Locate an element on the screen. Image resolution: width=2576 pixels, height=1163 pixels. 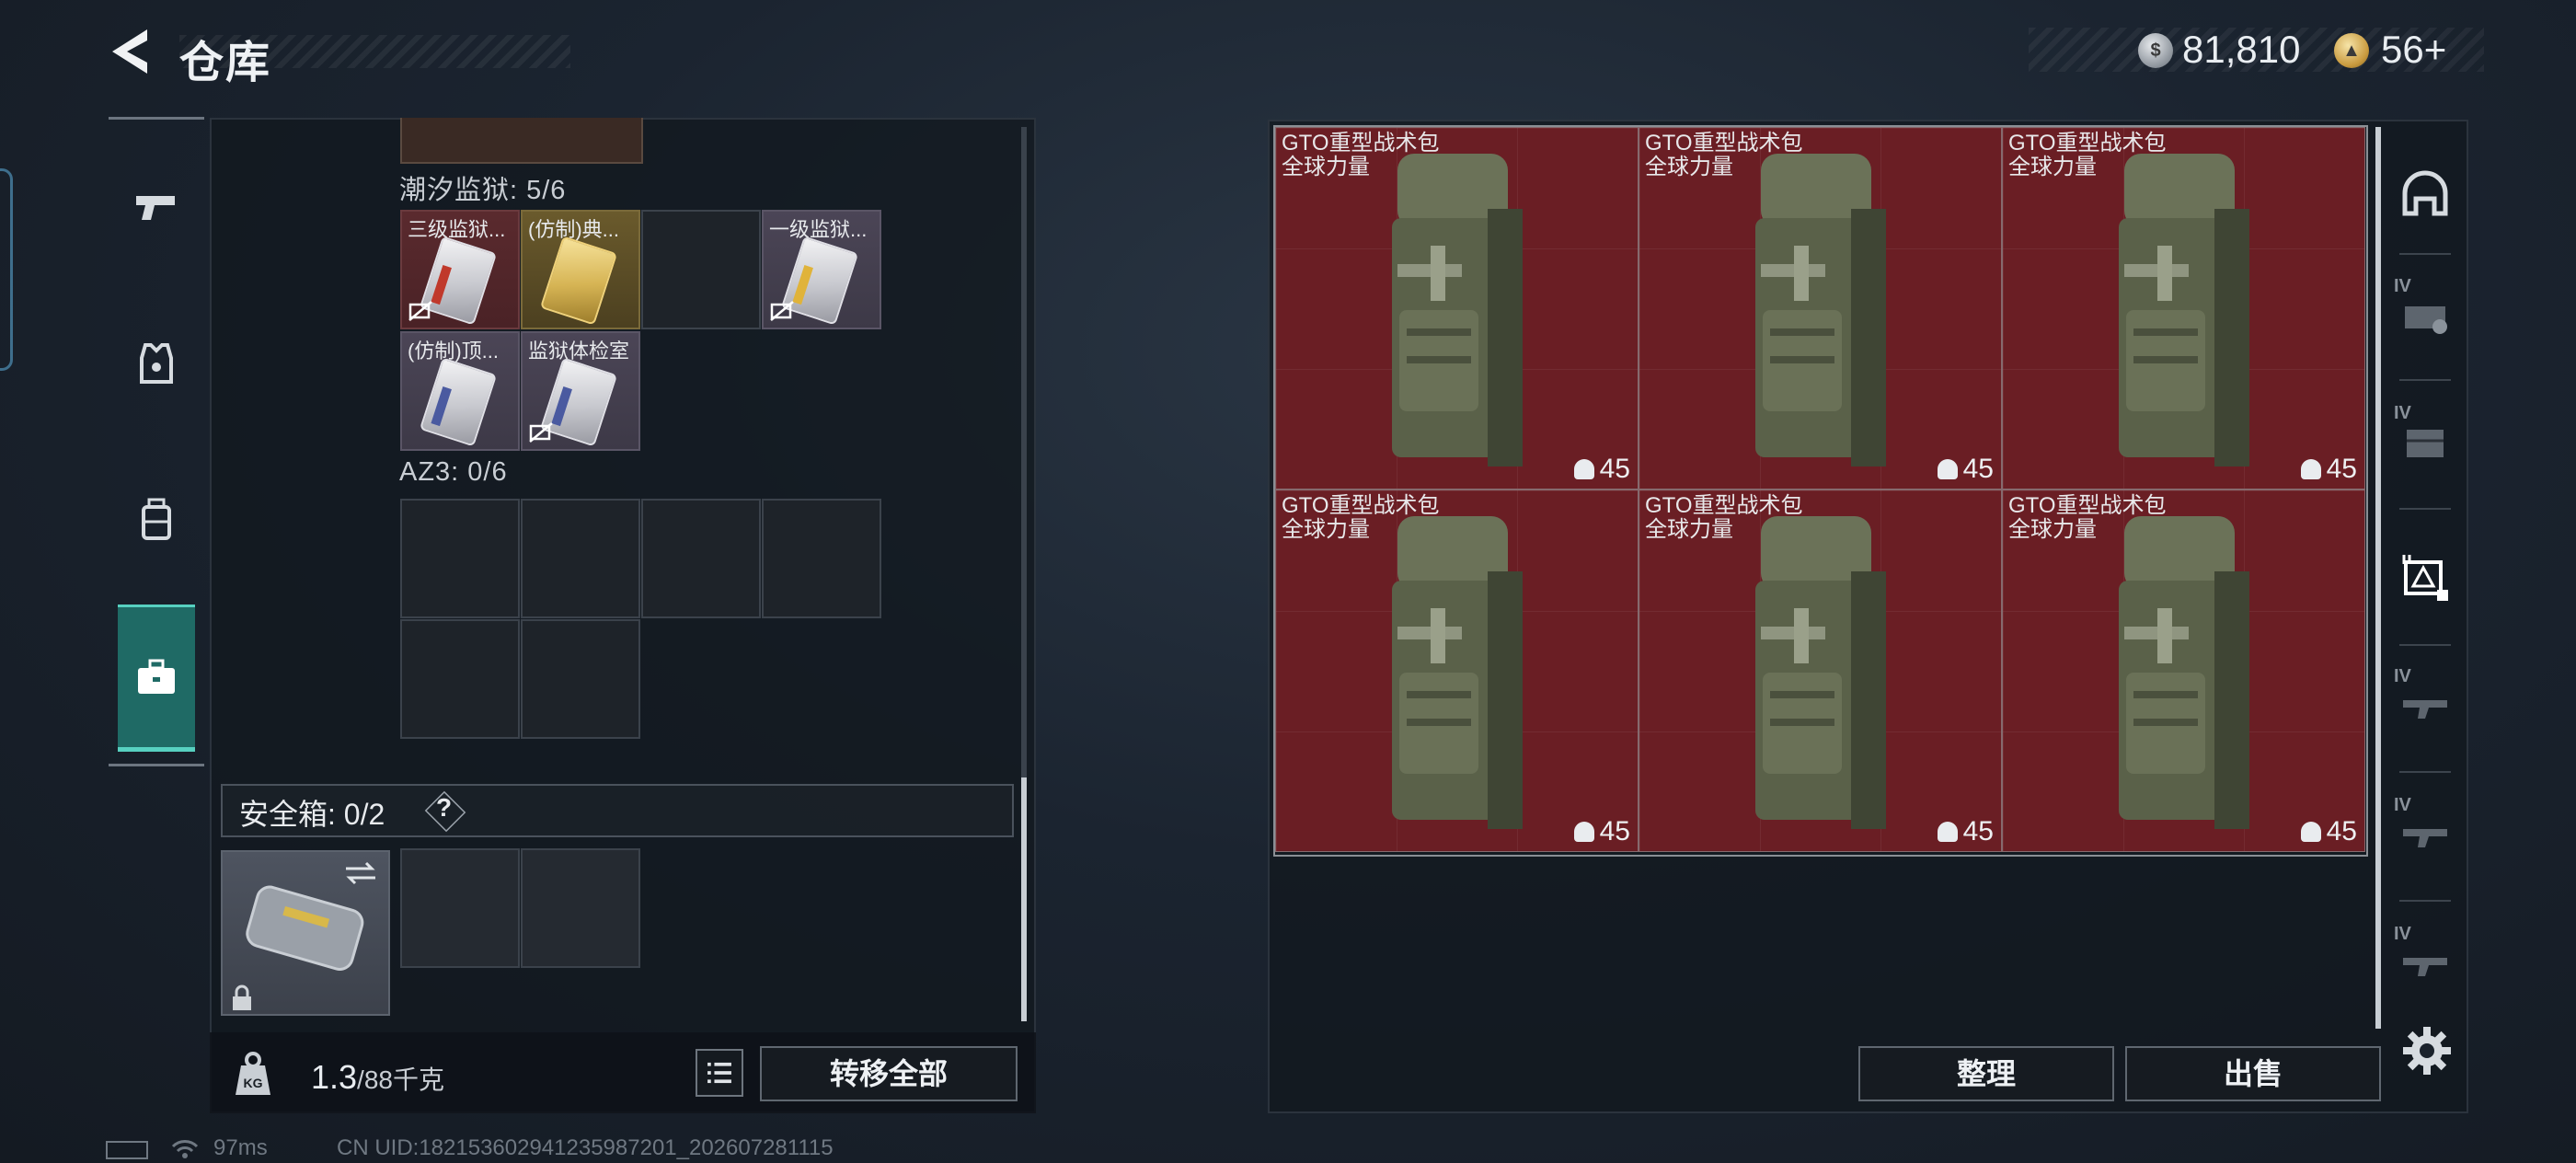
scrollbar-thumb is located at coordinates (1024, 899).